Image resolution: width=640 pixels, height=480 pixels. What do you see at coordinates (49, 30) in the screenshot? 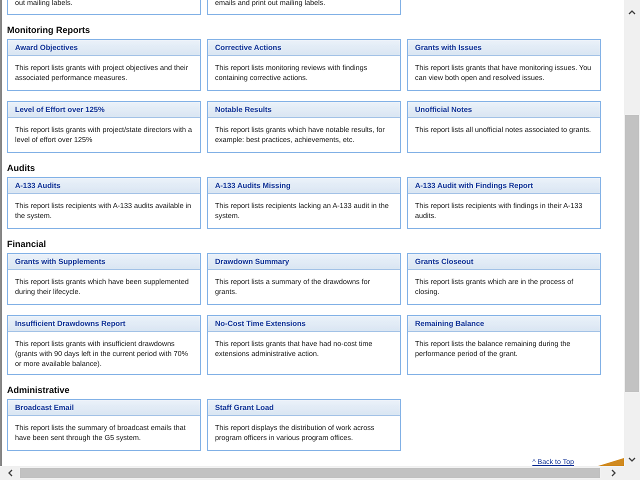
I see `section-heading: Monitoring Reports` at bounding box center [49, 30].